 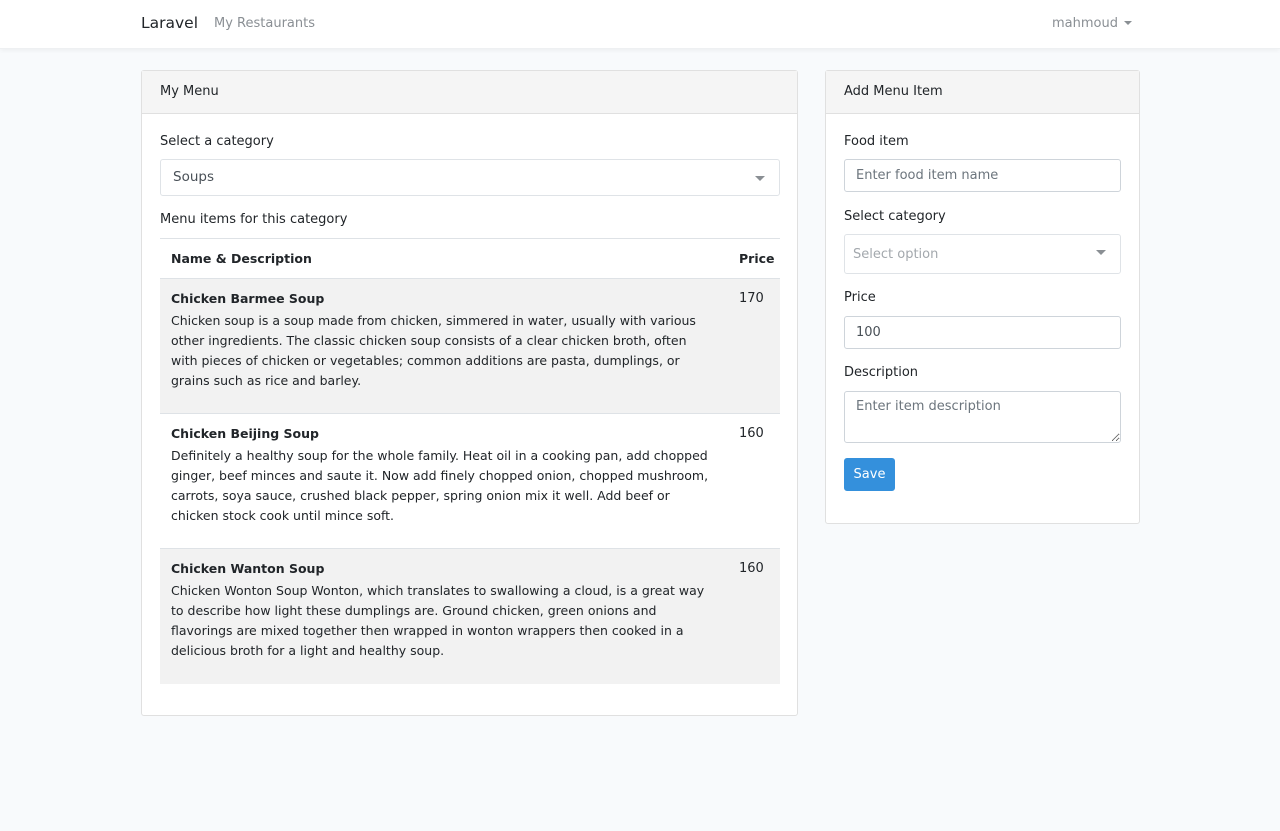 I want to click on card-header: Add Menu Item, so click(x=982, y=92).